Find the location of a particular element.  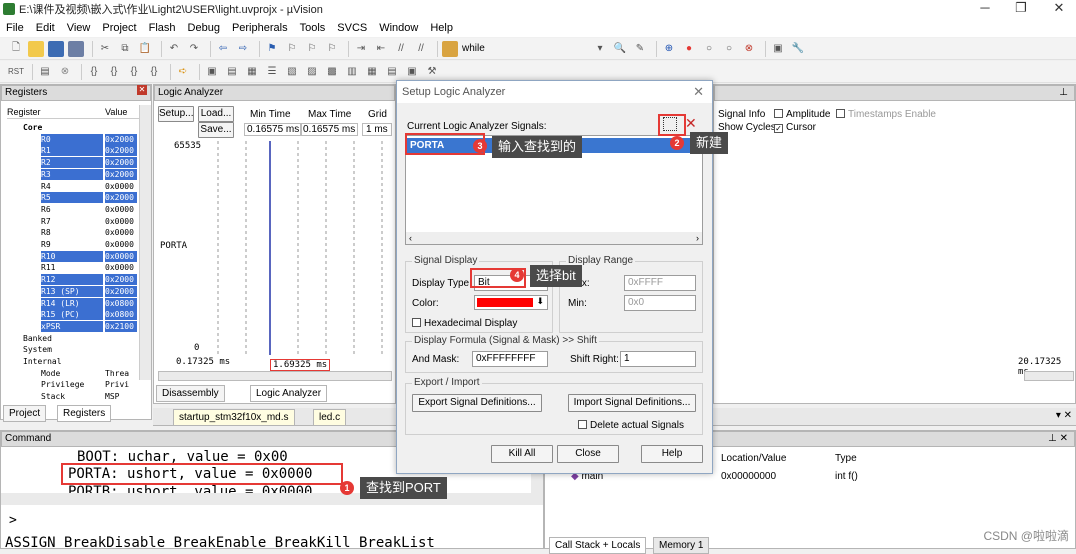

timestamps-checkbox: Timestamps Enable is located at coordinates (886, 114).